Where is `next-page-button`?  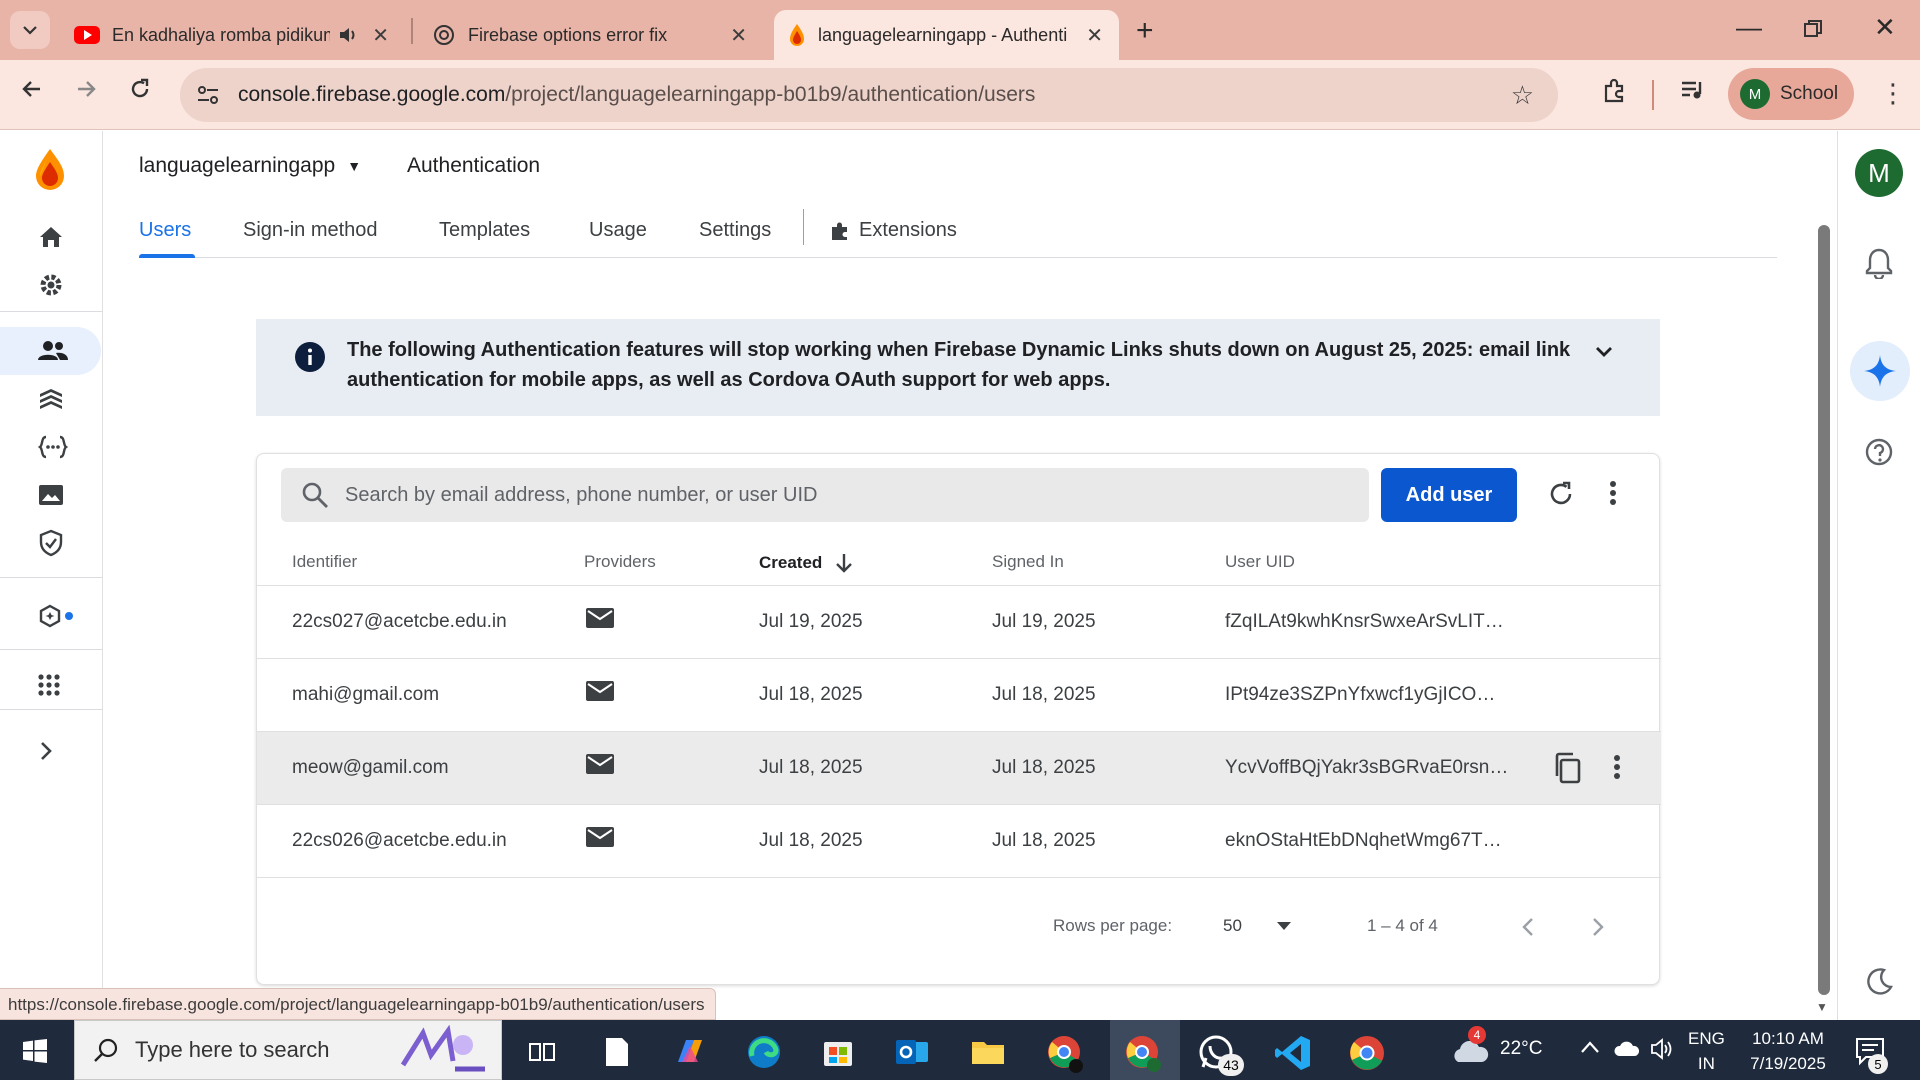 next-page-button is located at coordinates (1598, 929).